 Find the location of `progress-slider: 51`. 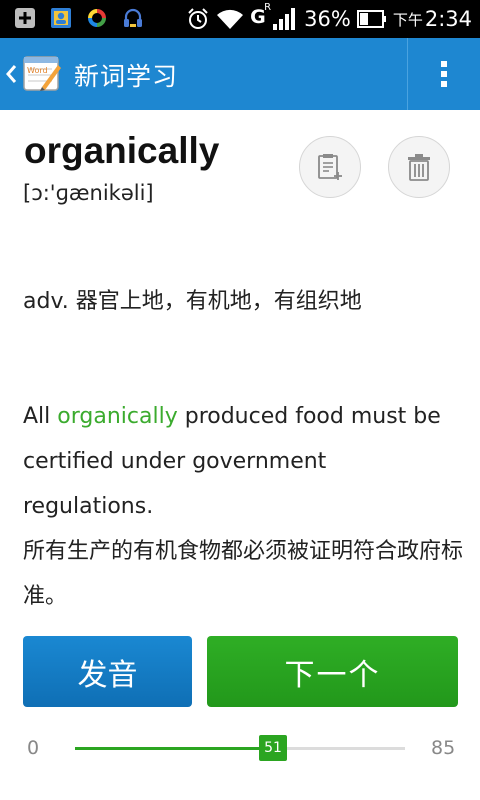

progress-slider: 51 is located at coordinates (240, 748).